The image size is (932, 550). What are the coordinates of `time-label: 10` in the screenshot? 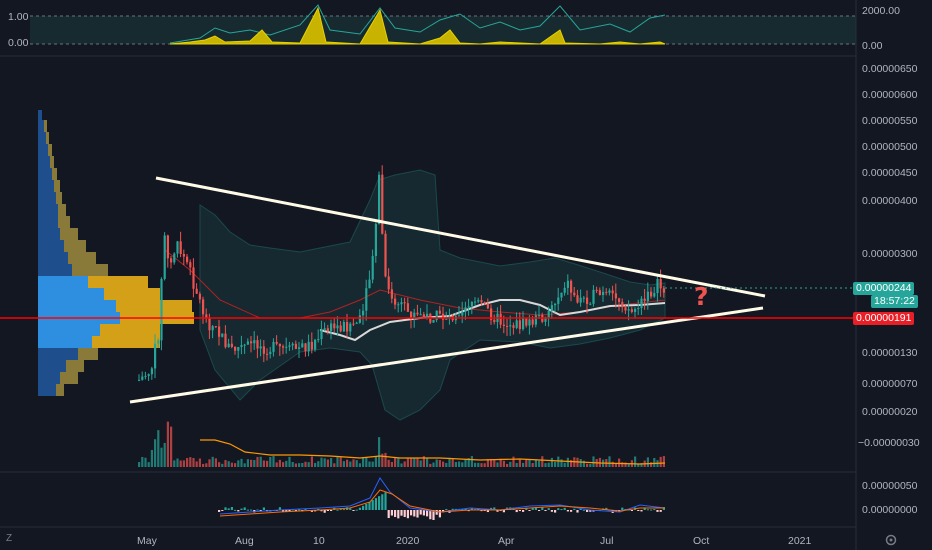 It's located at (319, 541).